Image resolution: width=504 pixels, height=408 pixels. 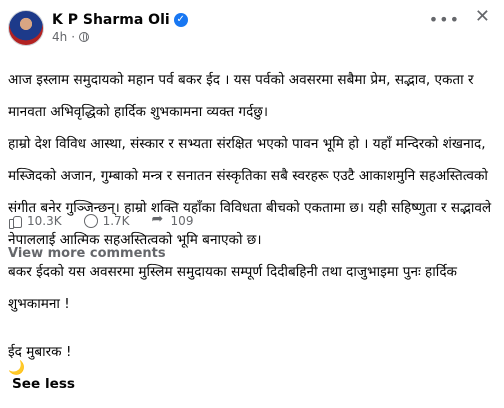 What do you see at coordinates (59, 37) in the screenshot?
I see `post-time: 4h` at bounding box center [59, 37].